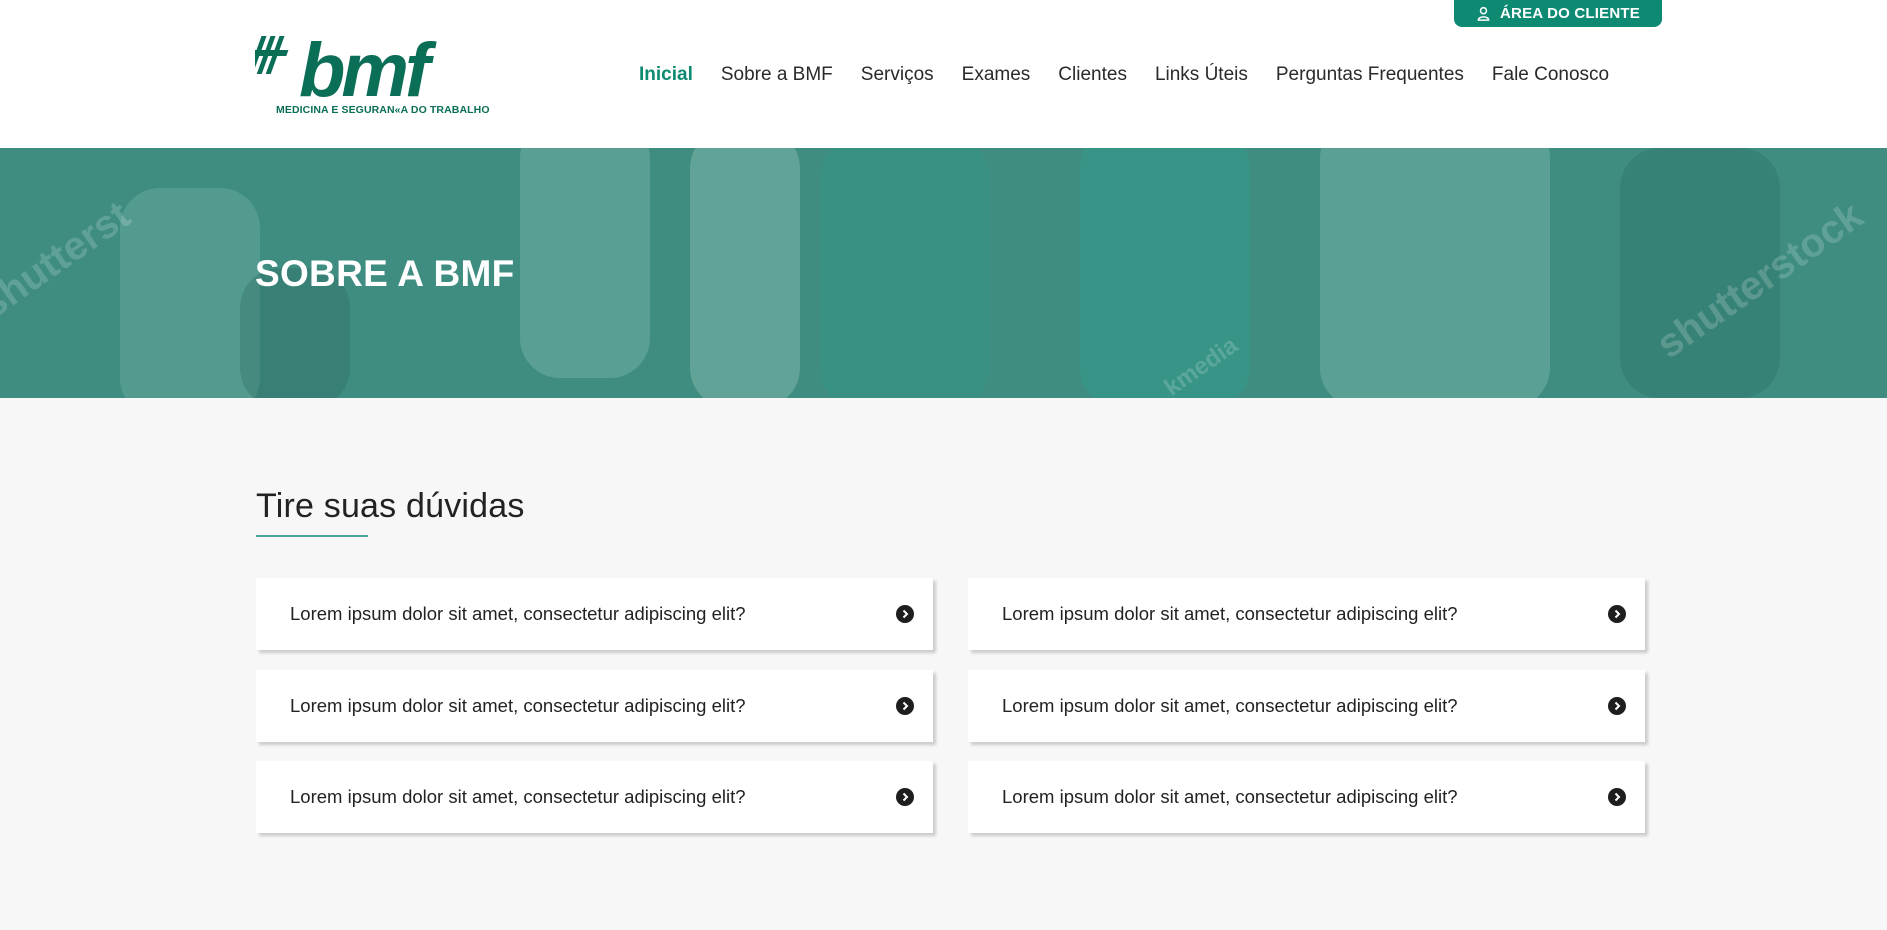 This screenshot has height=930, width=1887. I want to click on faq-heading-underline, so click(312, 536).